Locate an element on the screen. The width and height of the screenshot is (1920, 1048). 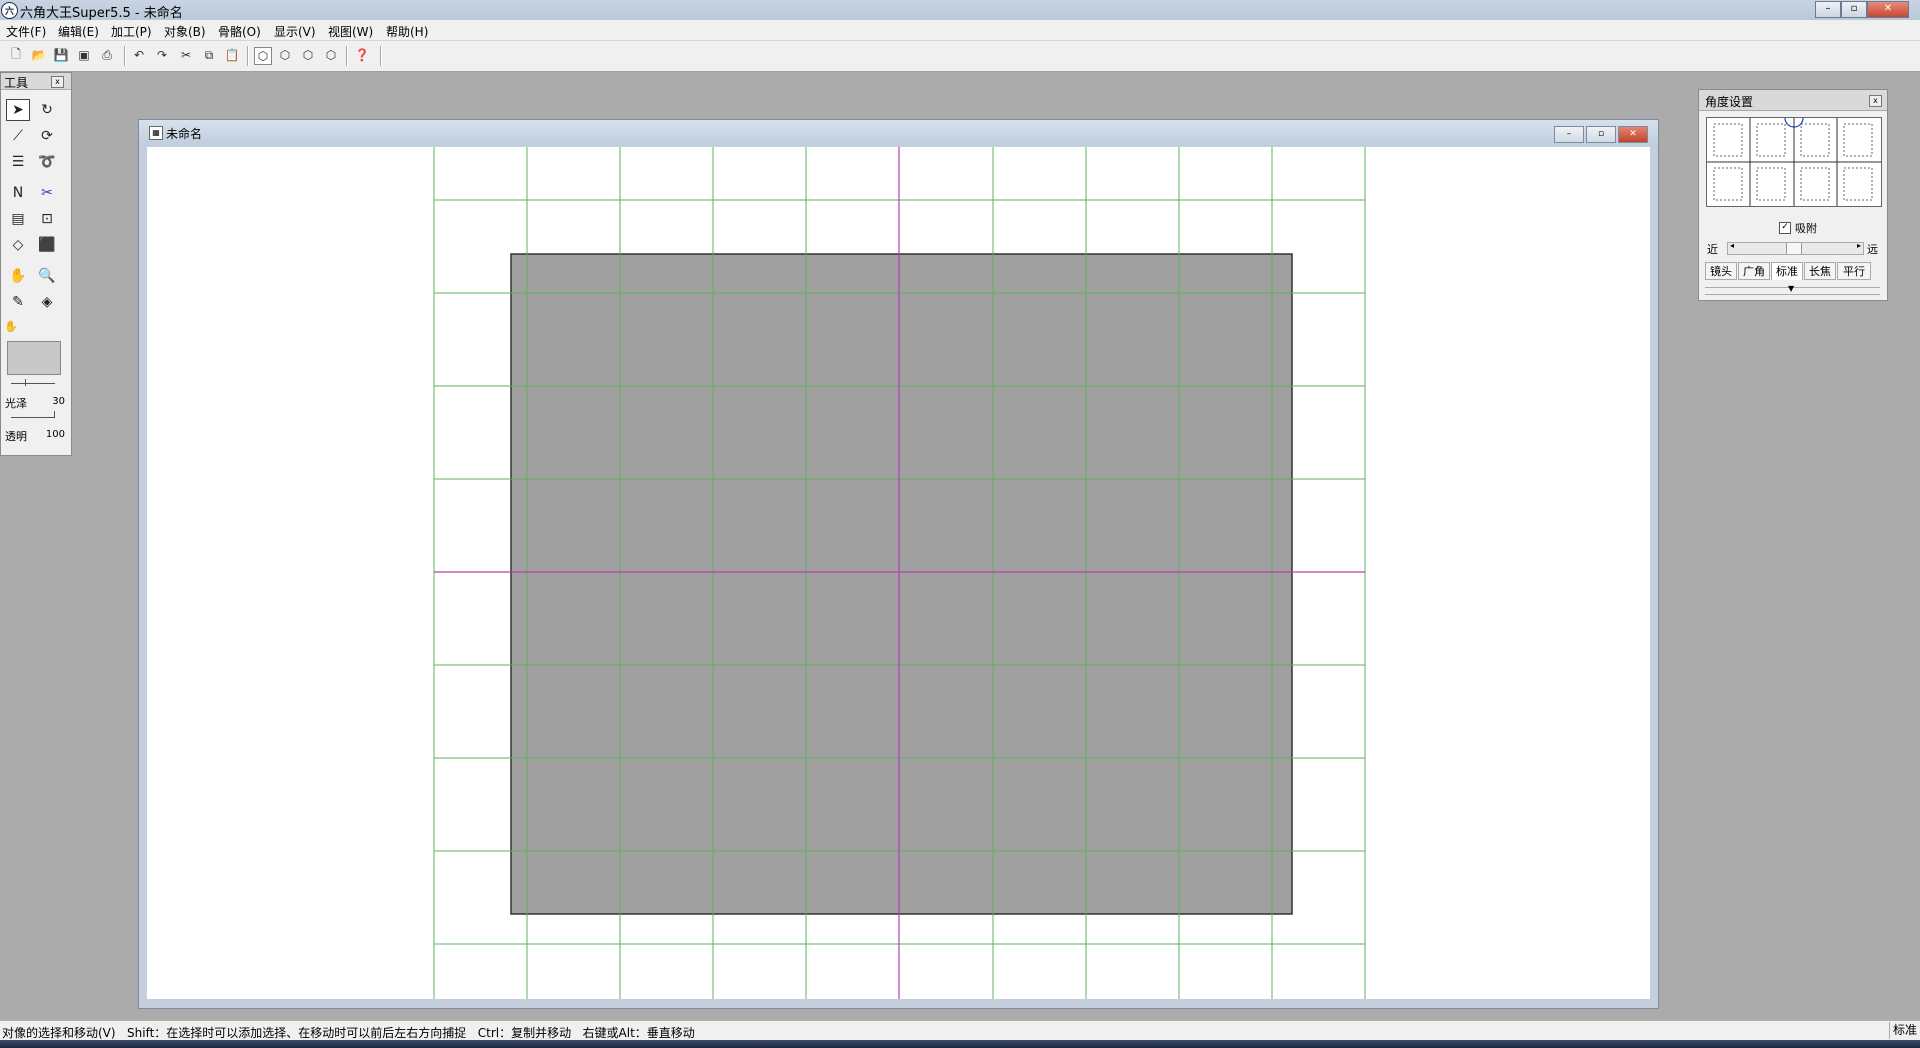
toolbar: 🗋 📂 💾 ▣ ⎙ ↶ ↷ ✂ ⧉ 📋 ⬡ ⬡ ⬡ ⬡ ❓ is located at coordinates (960, 56).